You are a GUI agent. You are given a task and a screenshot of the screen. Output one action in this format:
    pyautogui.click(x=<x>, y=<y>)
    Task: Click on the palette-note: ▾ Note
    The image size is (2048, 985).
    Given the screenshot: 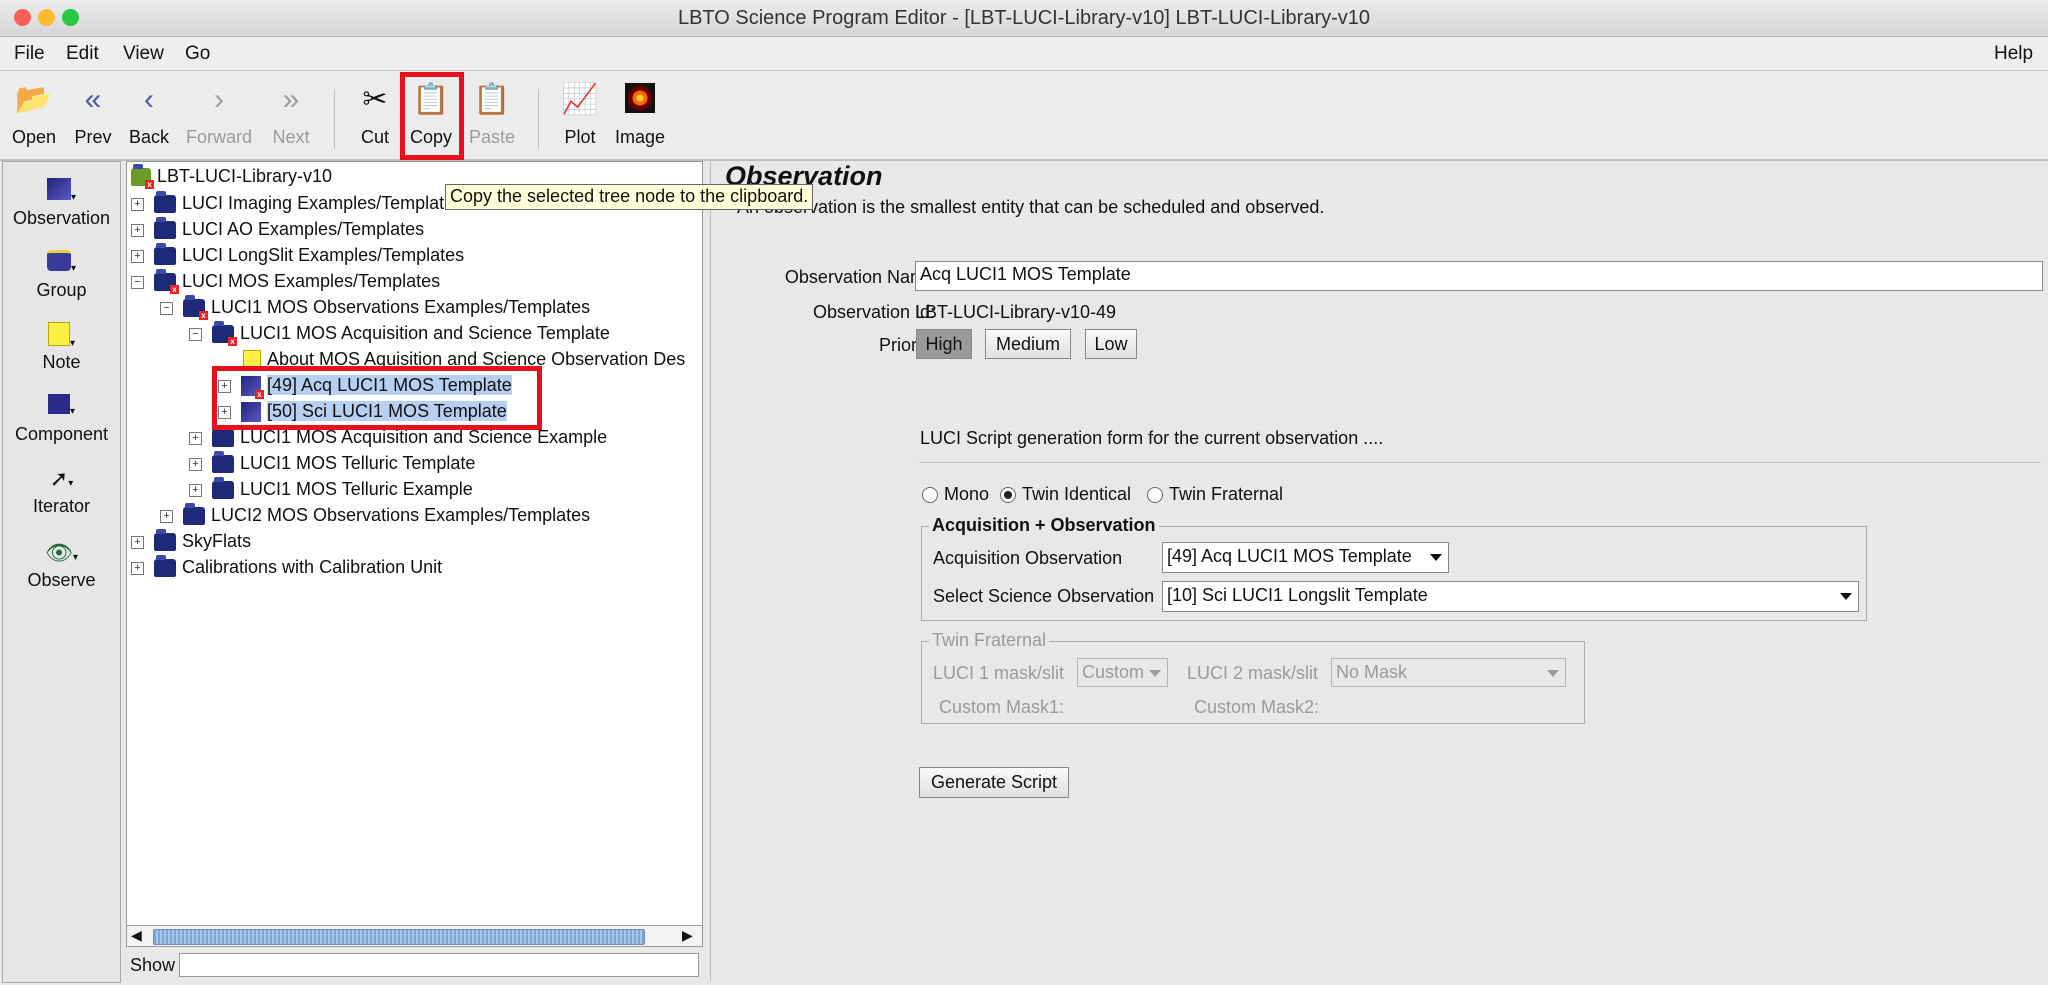 What is the action you would take?
    pyautogui.click(x=61, y=347)
    